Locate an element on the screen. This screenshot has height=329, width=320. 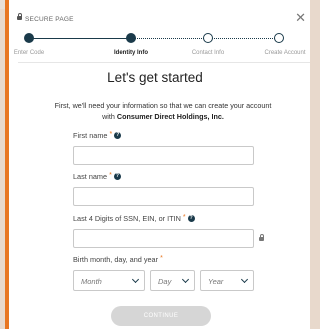
secure-page-indicator: SECURE PAGE is located at coordinates (45, 18).